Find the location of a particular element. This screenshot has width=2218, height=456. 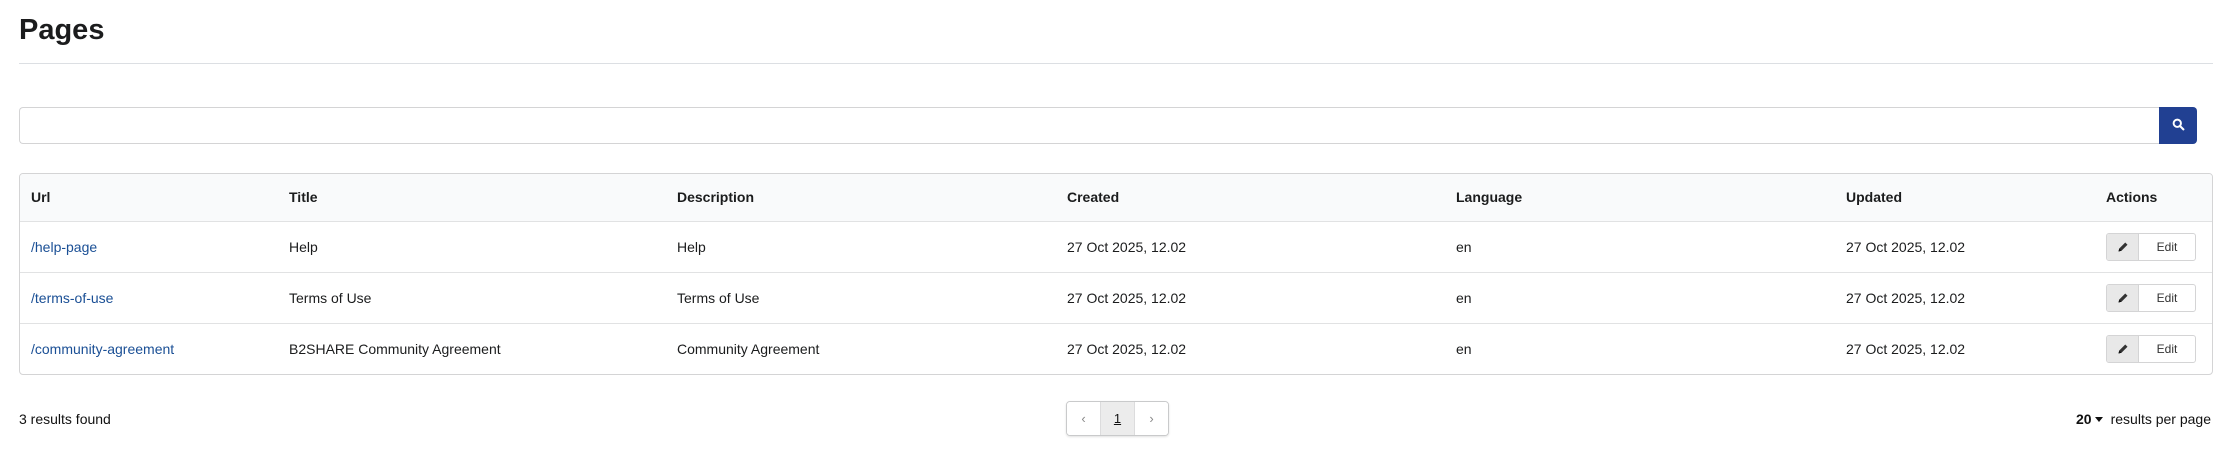

page-url-link: /community-agreement is located at coordinates (102, 349).